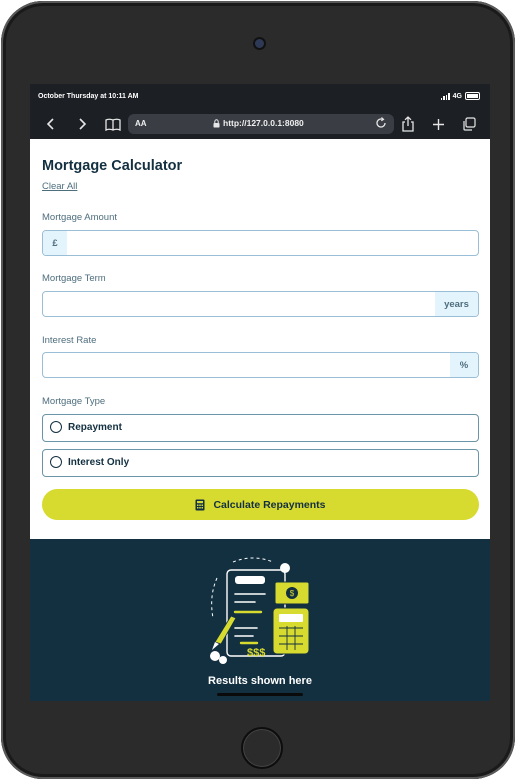 The width and height of the screenshot is (518, 782). What do you see at coordinates (59, 186) in the screenshot?
I see `clear-all-link: Clear All` at bounding box center [59, 186].